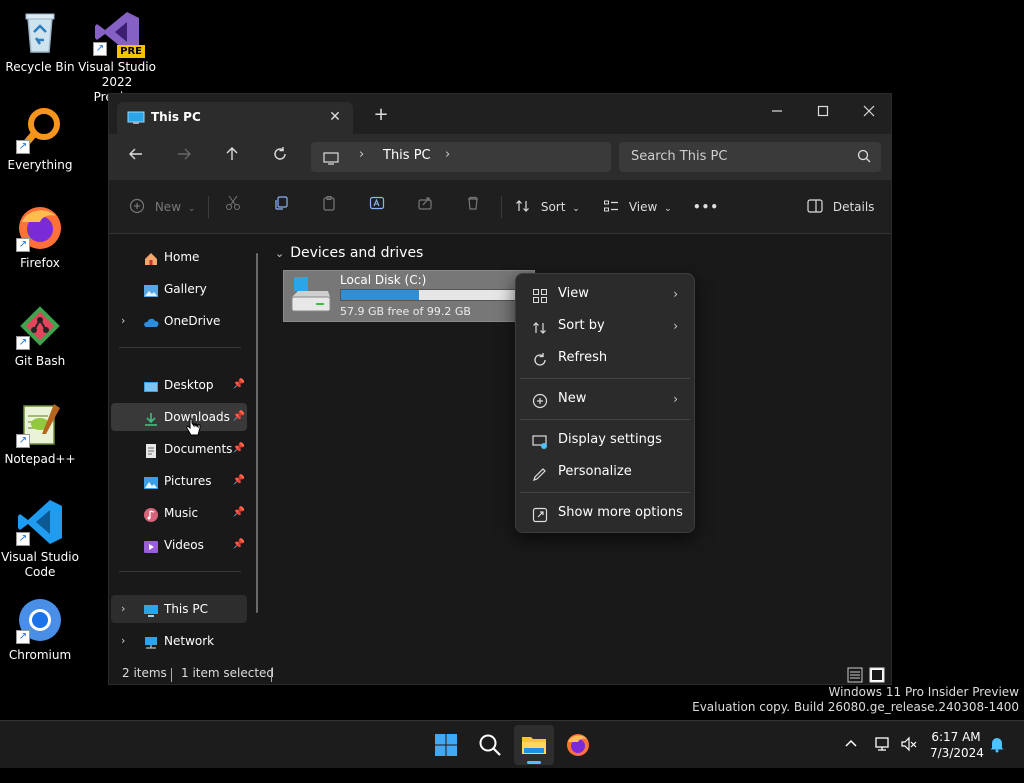  What do you see at coordinates (997, 759) in the screenshot?
I see `notifications-button` at bounding box center [997, 759].